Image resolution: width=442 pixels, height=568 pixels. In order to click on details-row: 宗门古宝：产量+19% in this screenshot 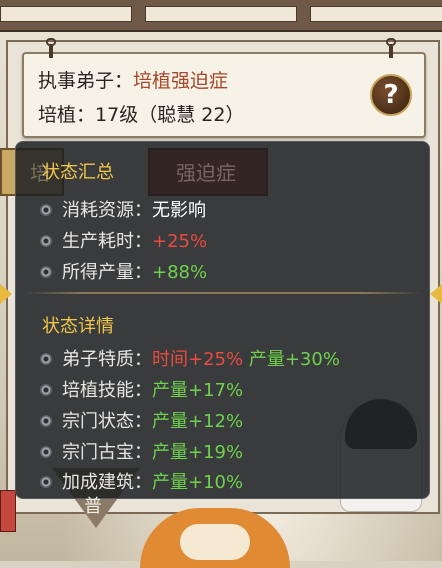, I will do `click(141, 451)`.